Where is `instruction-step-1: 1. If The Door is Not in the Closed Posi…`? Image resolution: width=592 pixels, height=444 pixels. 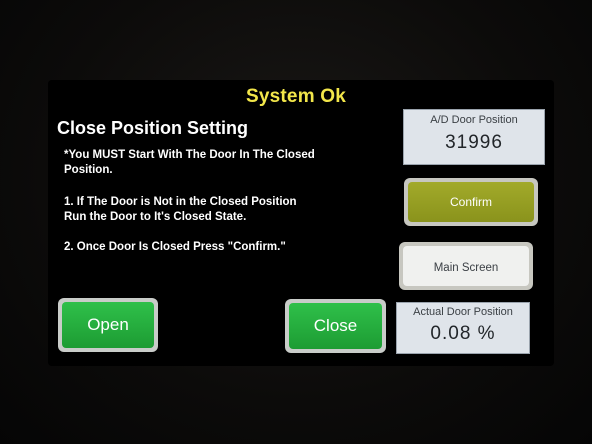 instruction-step-1: 1. If The Door is Not in the Closed Posi… is located at coordinates (214, 210).